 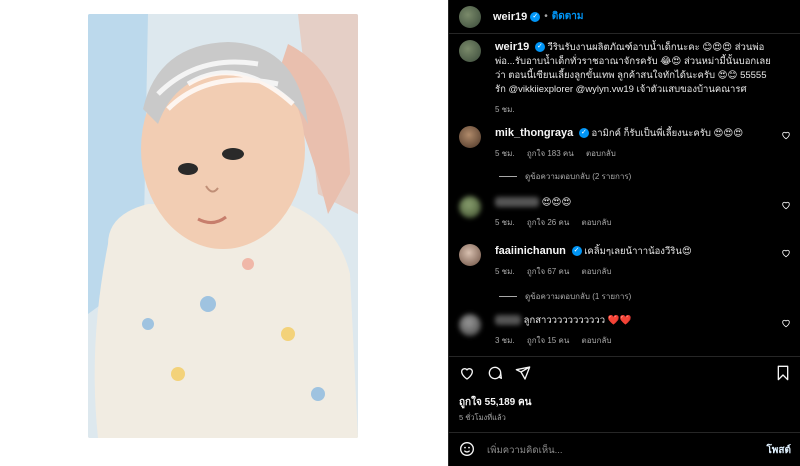 What do you see at coordinates (548, 222) in the screenshot?
I see `comment-likes: ถูกใจ 26 คน` at bounding box center [548, 222].